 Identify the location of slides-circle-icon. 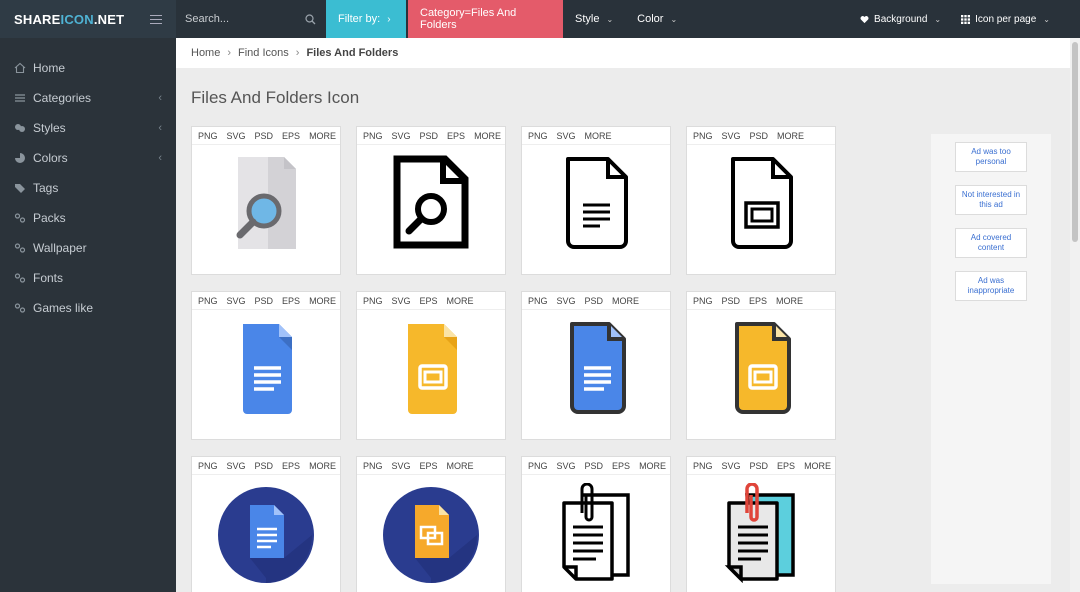
(431, 529).